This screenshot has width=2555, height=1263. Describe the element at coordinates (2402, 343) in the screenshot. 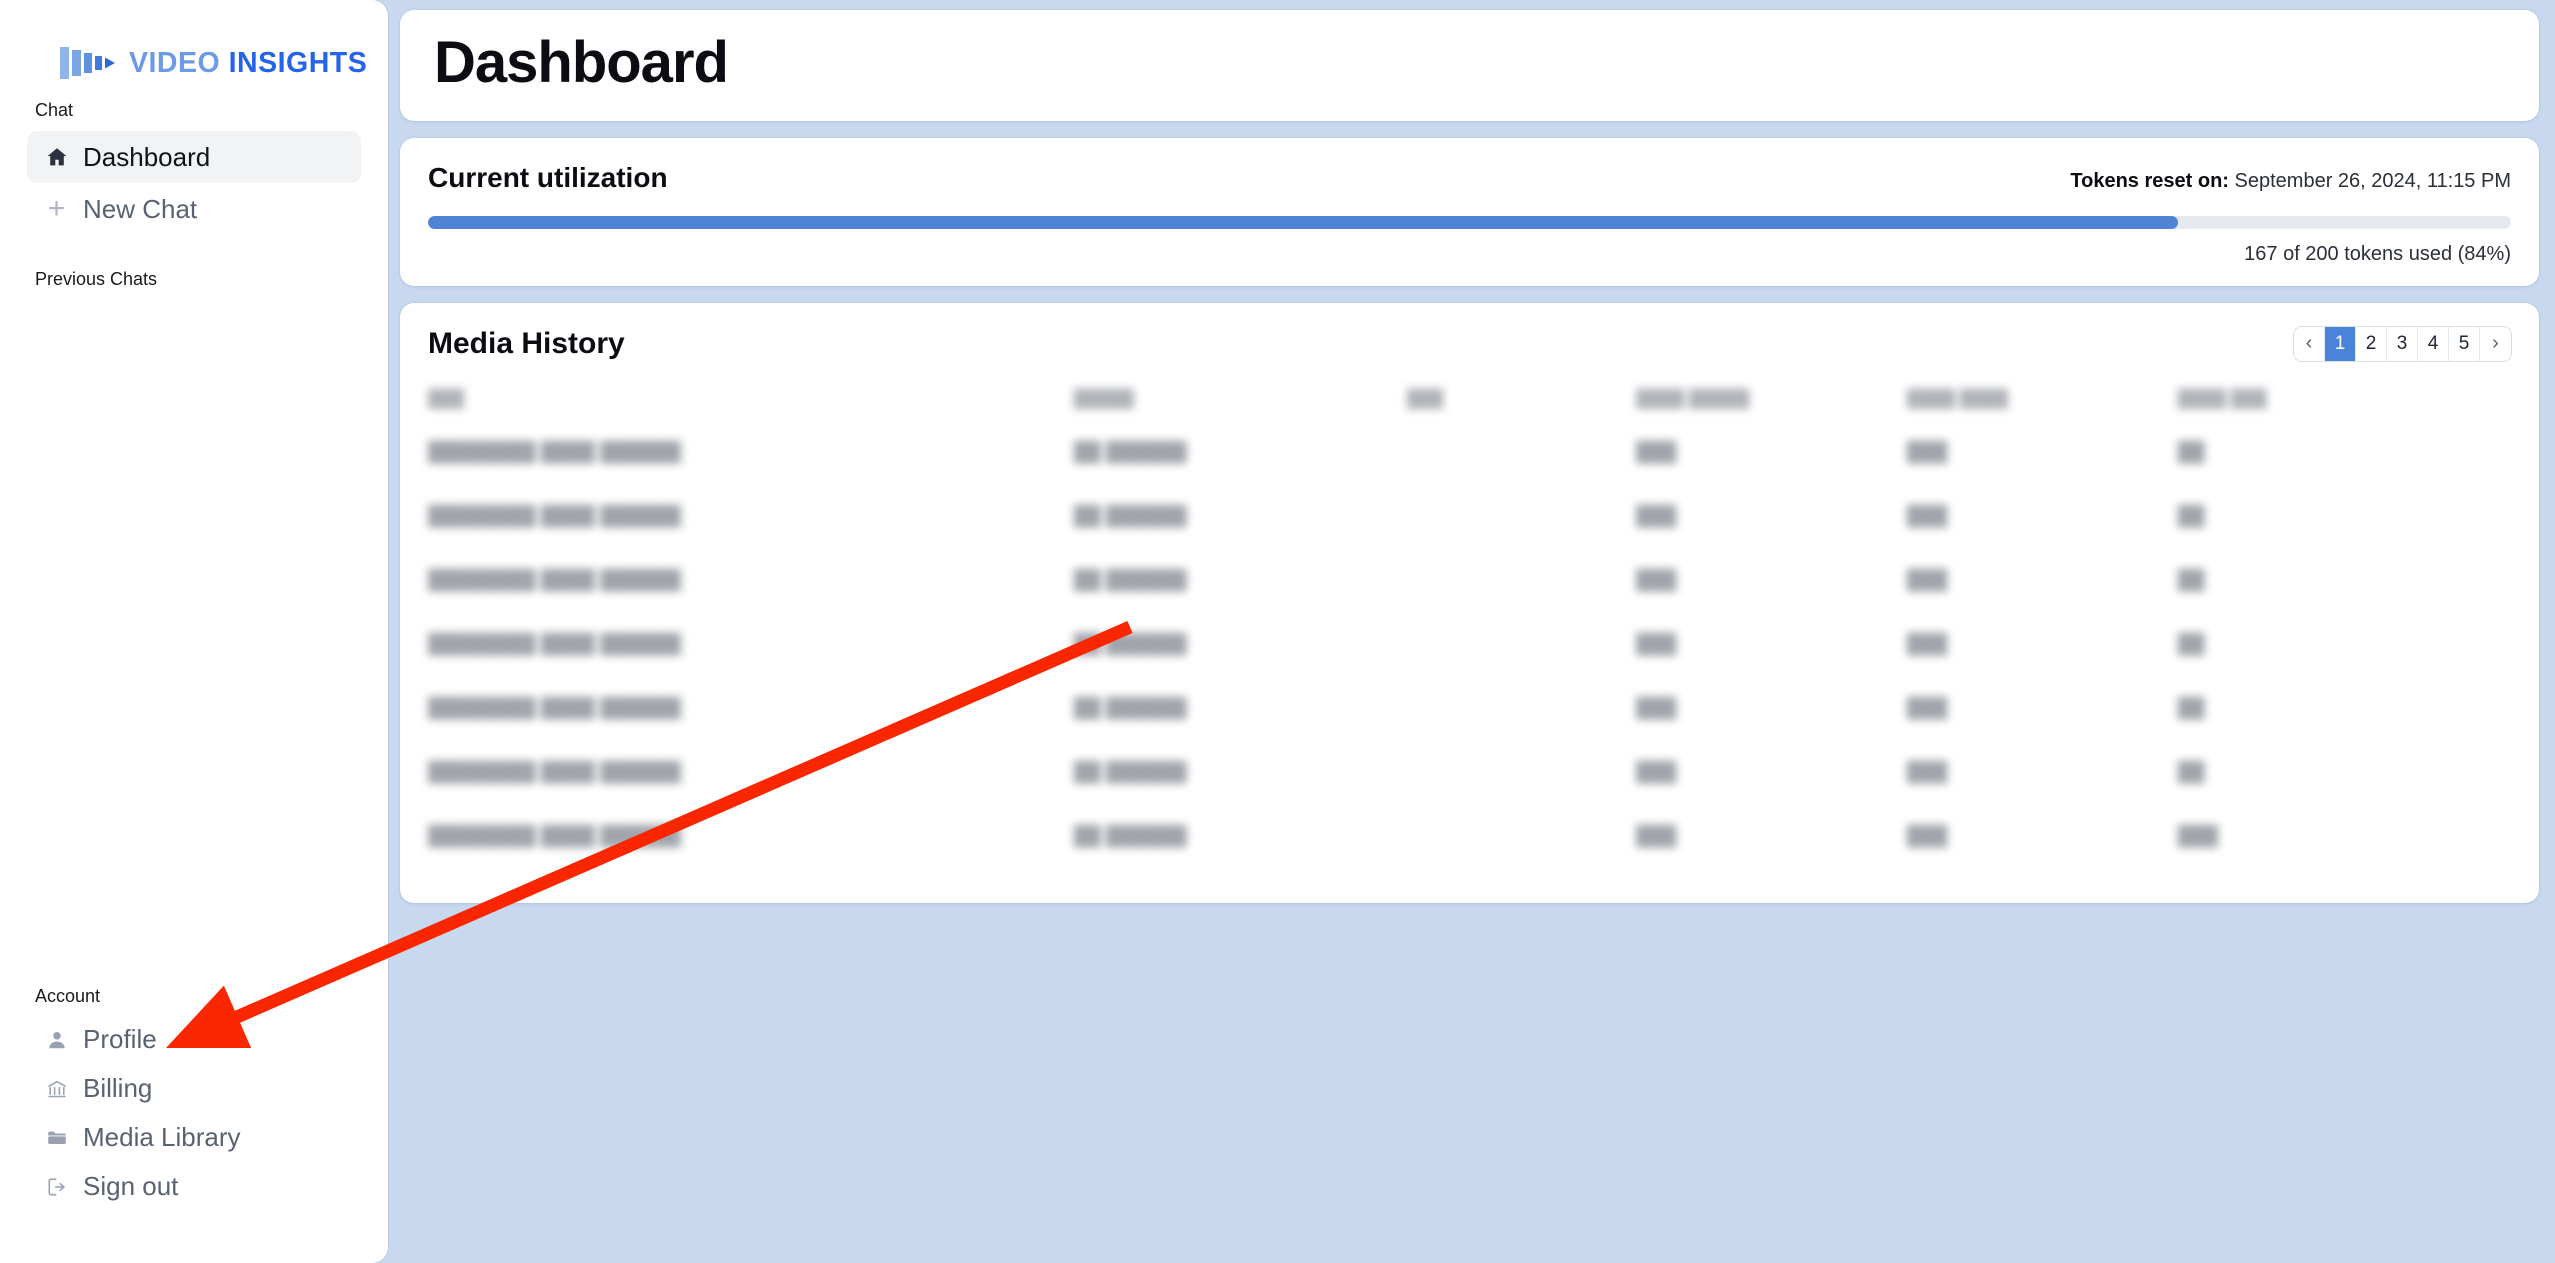

I see `pagination-page-3: 3` at that location.